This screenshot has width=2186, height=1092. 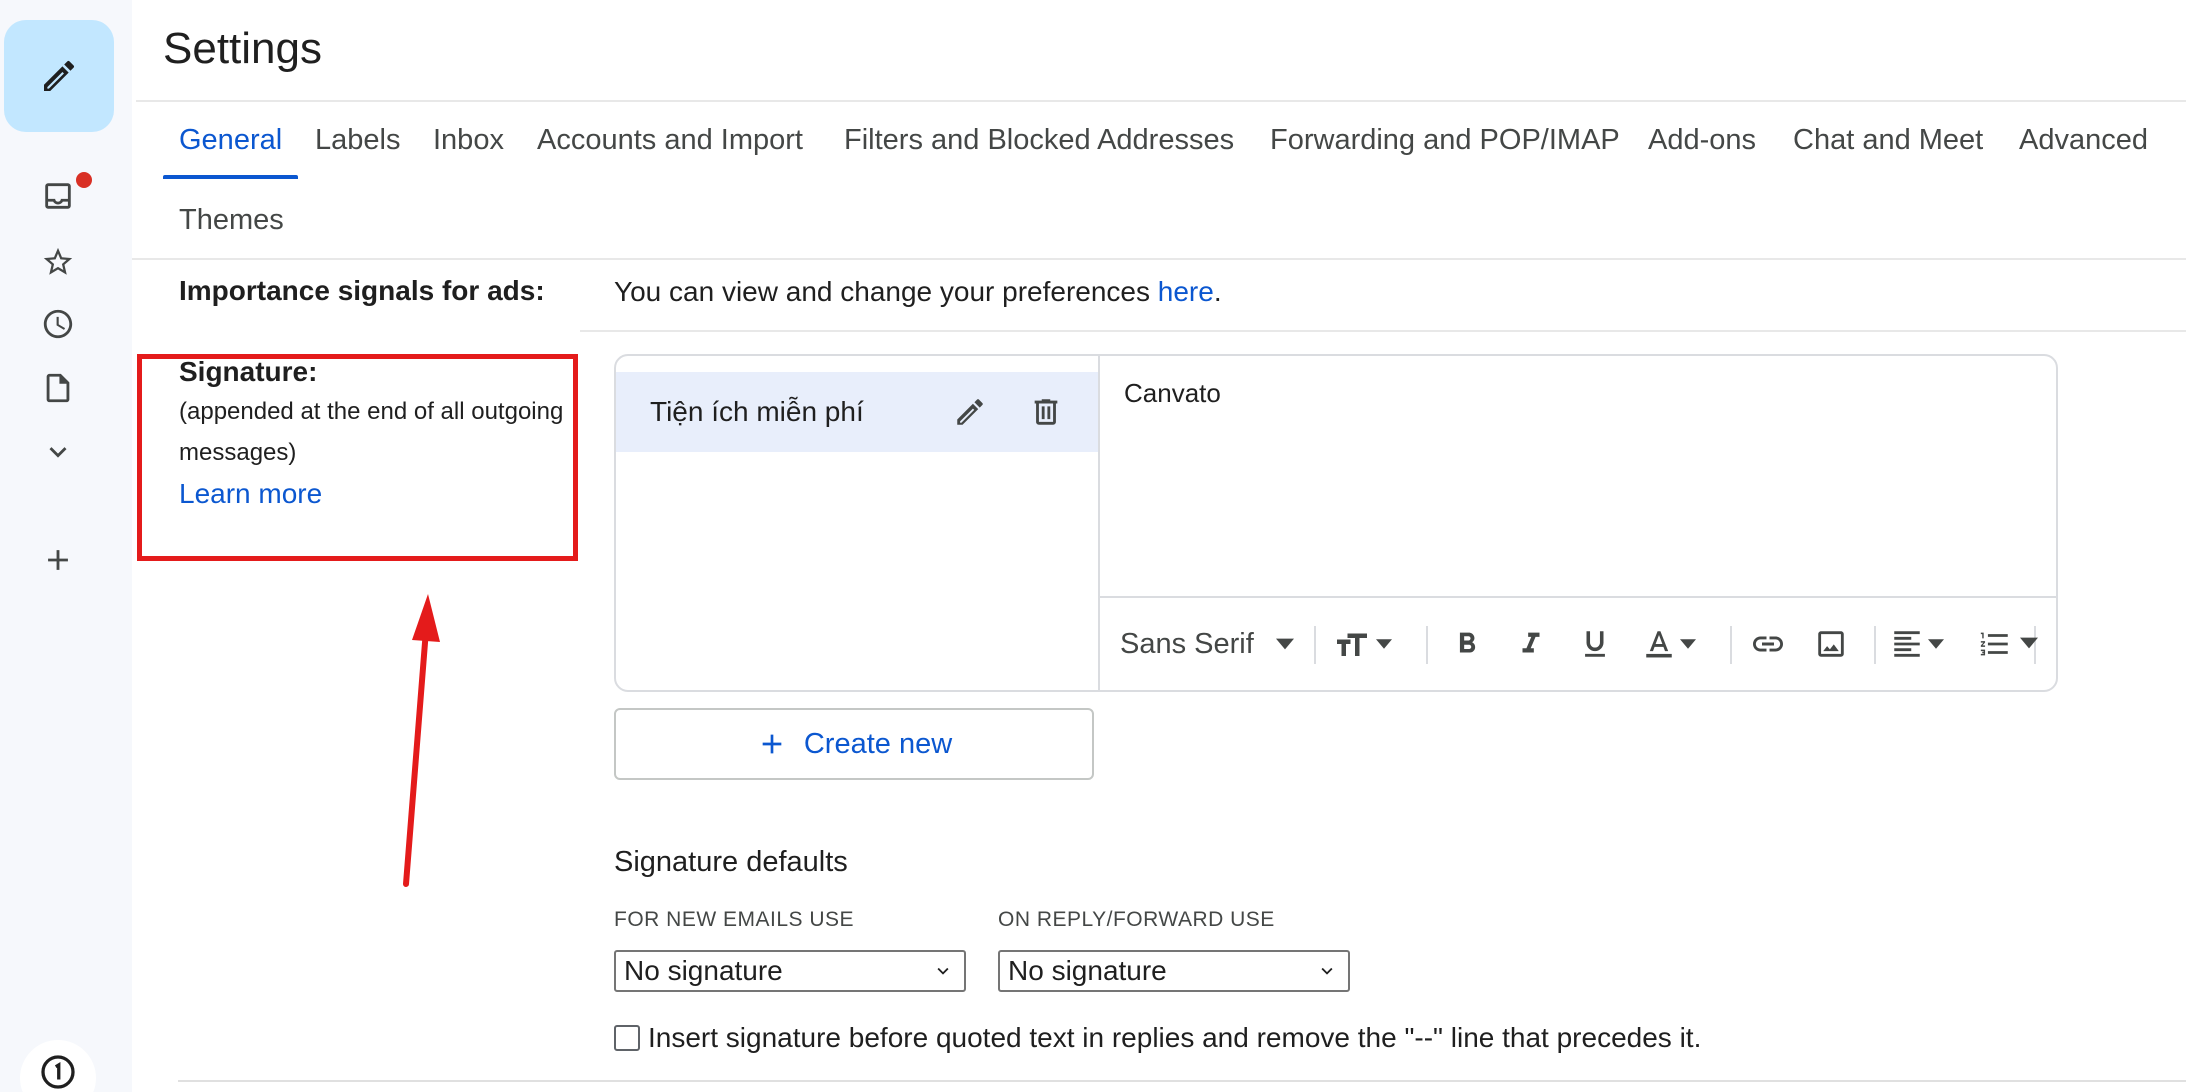 I want to click on create-new-button: Create new, so click(x=854, y=744).